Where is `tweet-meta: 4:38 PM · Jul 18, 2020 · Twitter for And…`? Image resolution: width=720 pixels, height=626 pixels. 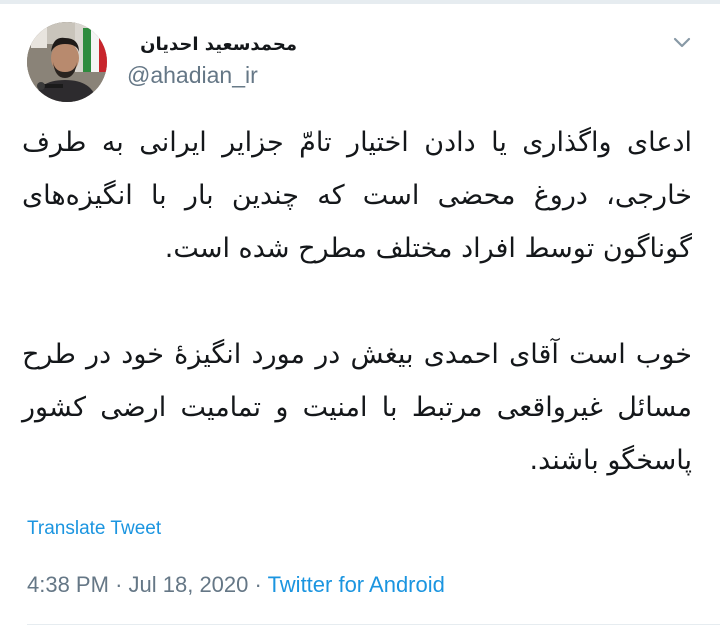
tweet-meta: 4:38 PM · Jul 18, 2020 · Twitter for And… is located at coordinates (236, 585).